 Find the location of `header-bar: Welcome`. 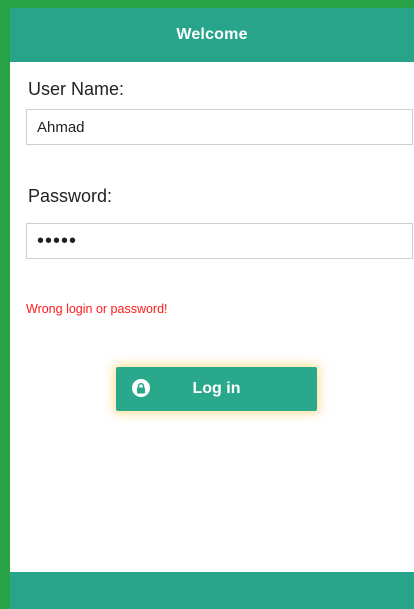

header-bar: Welcome is located at coordinates (212, 31).